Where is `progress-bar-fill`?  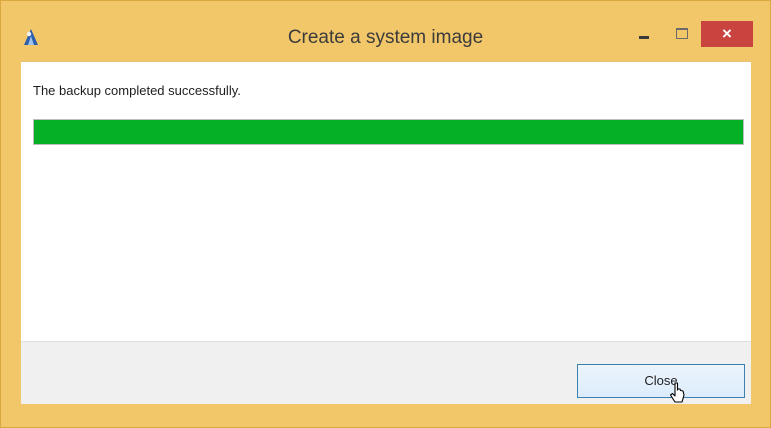 progress-bar-fill is located at coordinates (388, 132).